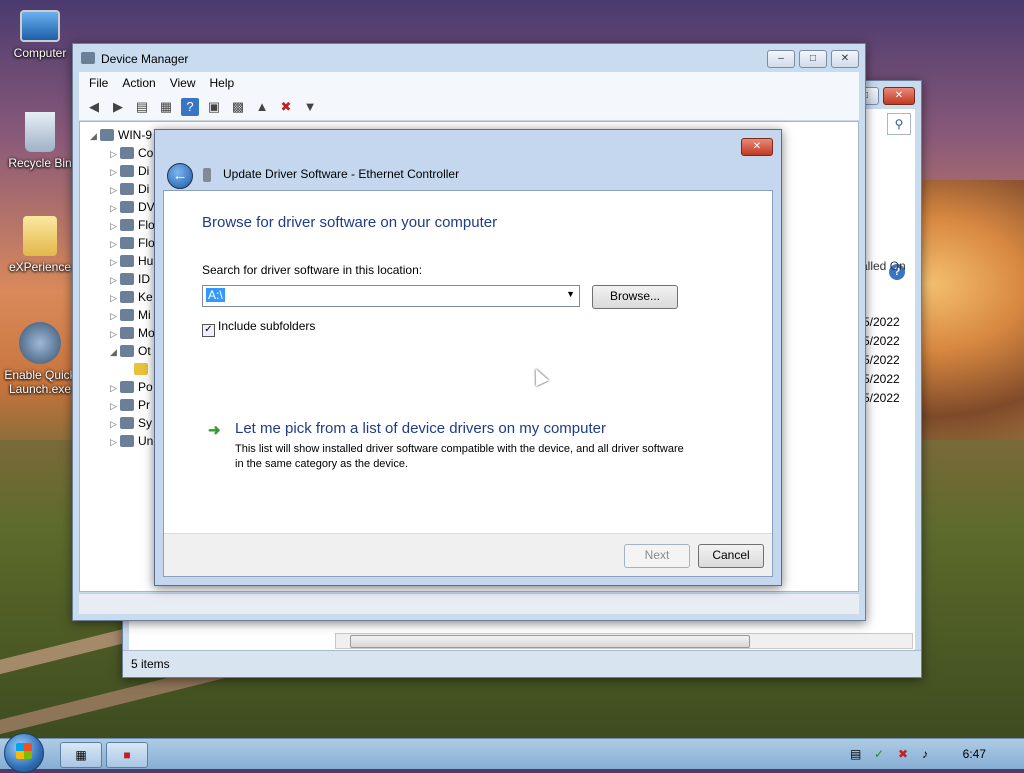 The height and width of the screenshot is (773, 1024). I want to click on tree-node: ▷ Co, so click(131, 153).